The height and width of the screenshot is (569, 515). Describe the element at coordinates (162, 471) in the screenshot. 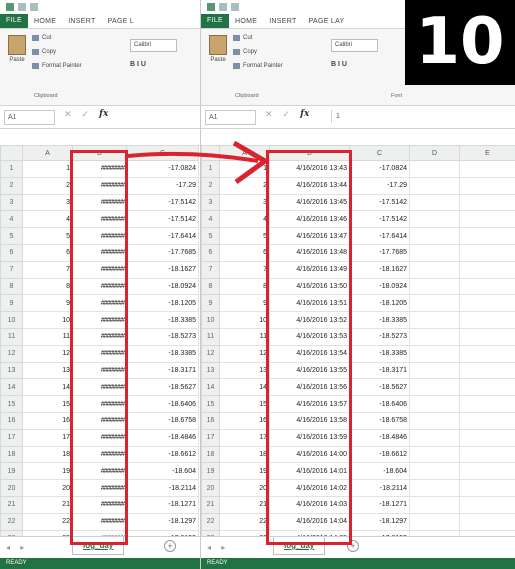

I see `cell-c: -18.604` at that location.